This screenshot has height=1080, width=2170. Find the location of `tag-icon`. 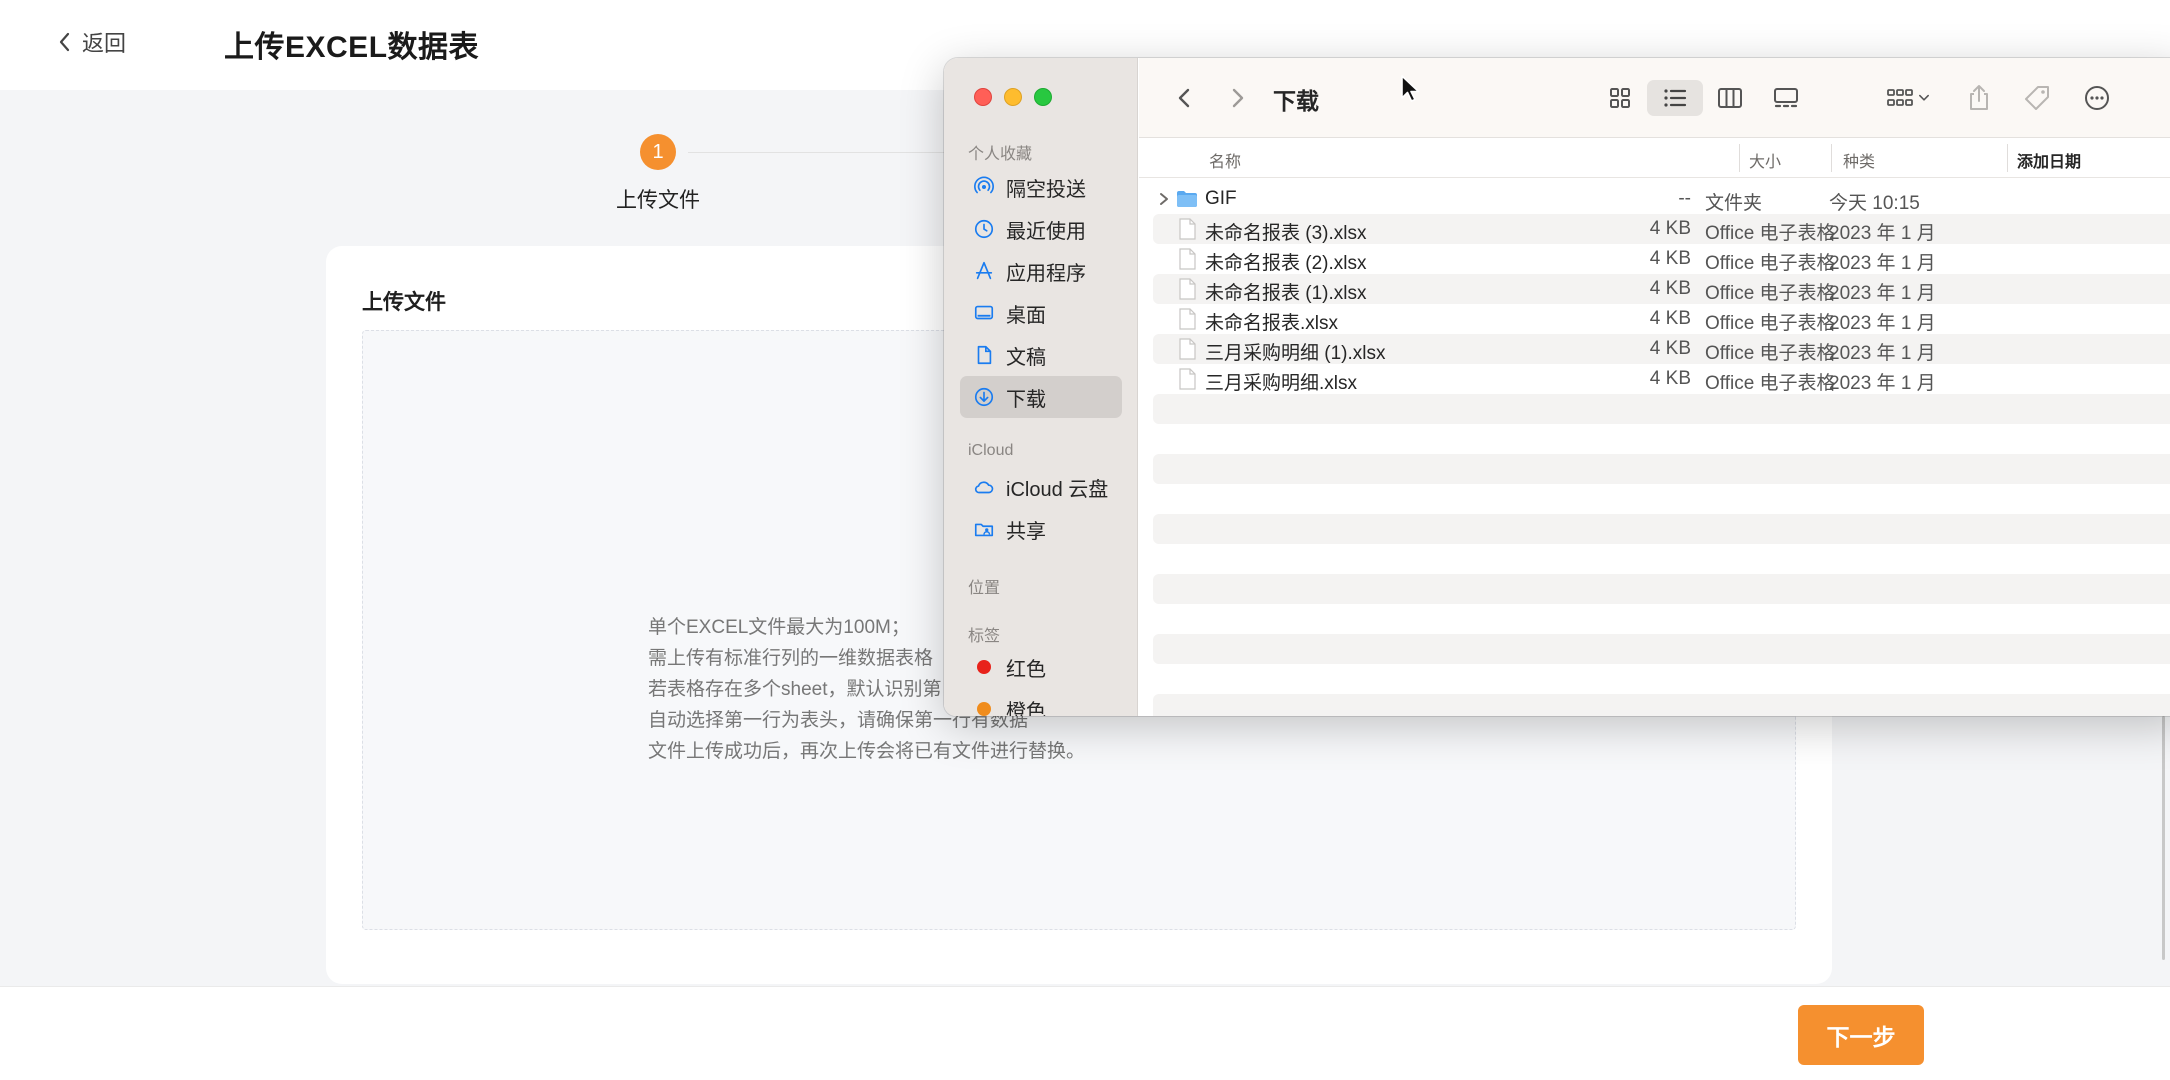

tag-icon is located at coordinates (2037, 98).